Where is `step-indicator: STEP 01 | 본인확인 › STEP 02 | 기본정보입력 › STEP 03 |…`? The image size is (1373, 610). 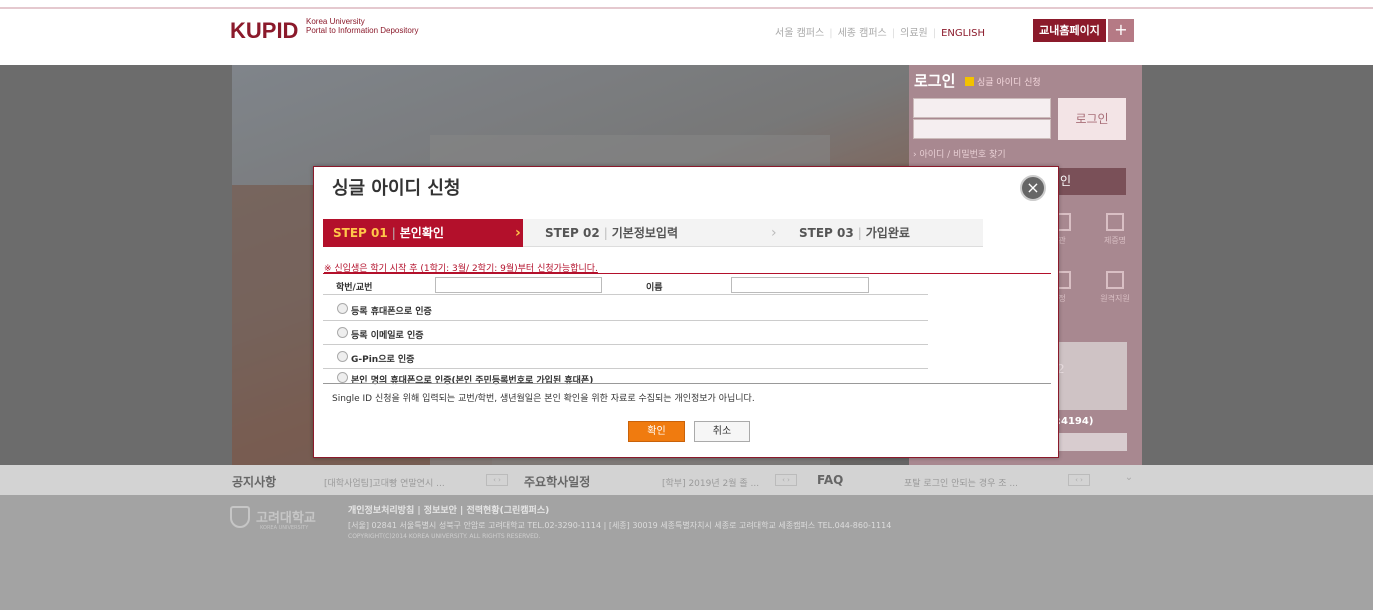
step-indicator: STEP 01 | 본인확인 › STEP 02 | 기본정보입력 › STEP 03 |… is located at coordinates (653, 233).